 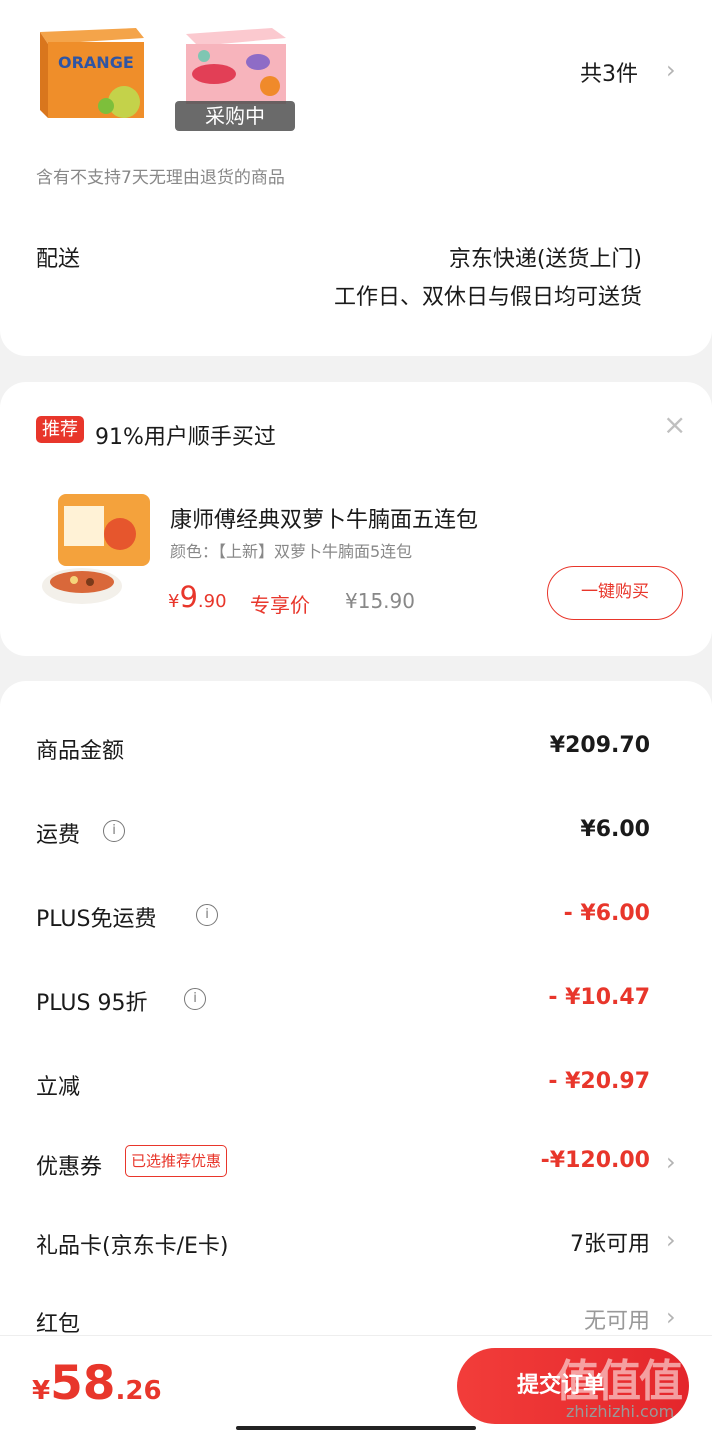 I want to click on red-packet-value: 无可用, so click(x=617, y=1319).